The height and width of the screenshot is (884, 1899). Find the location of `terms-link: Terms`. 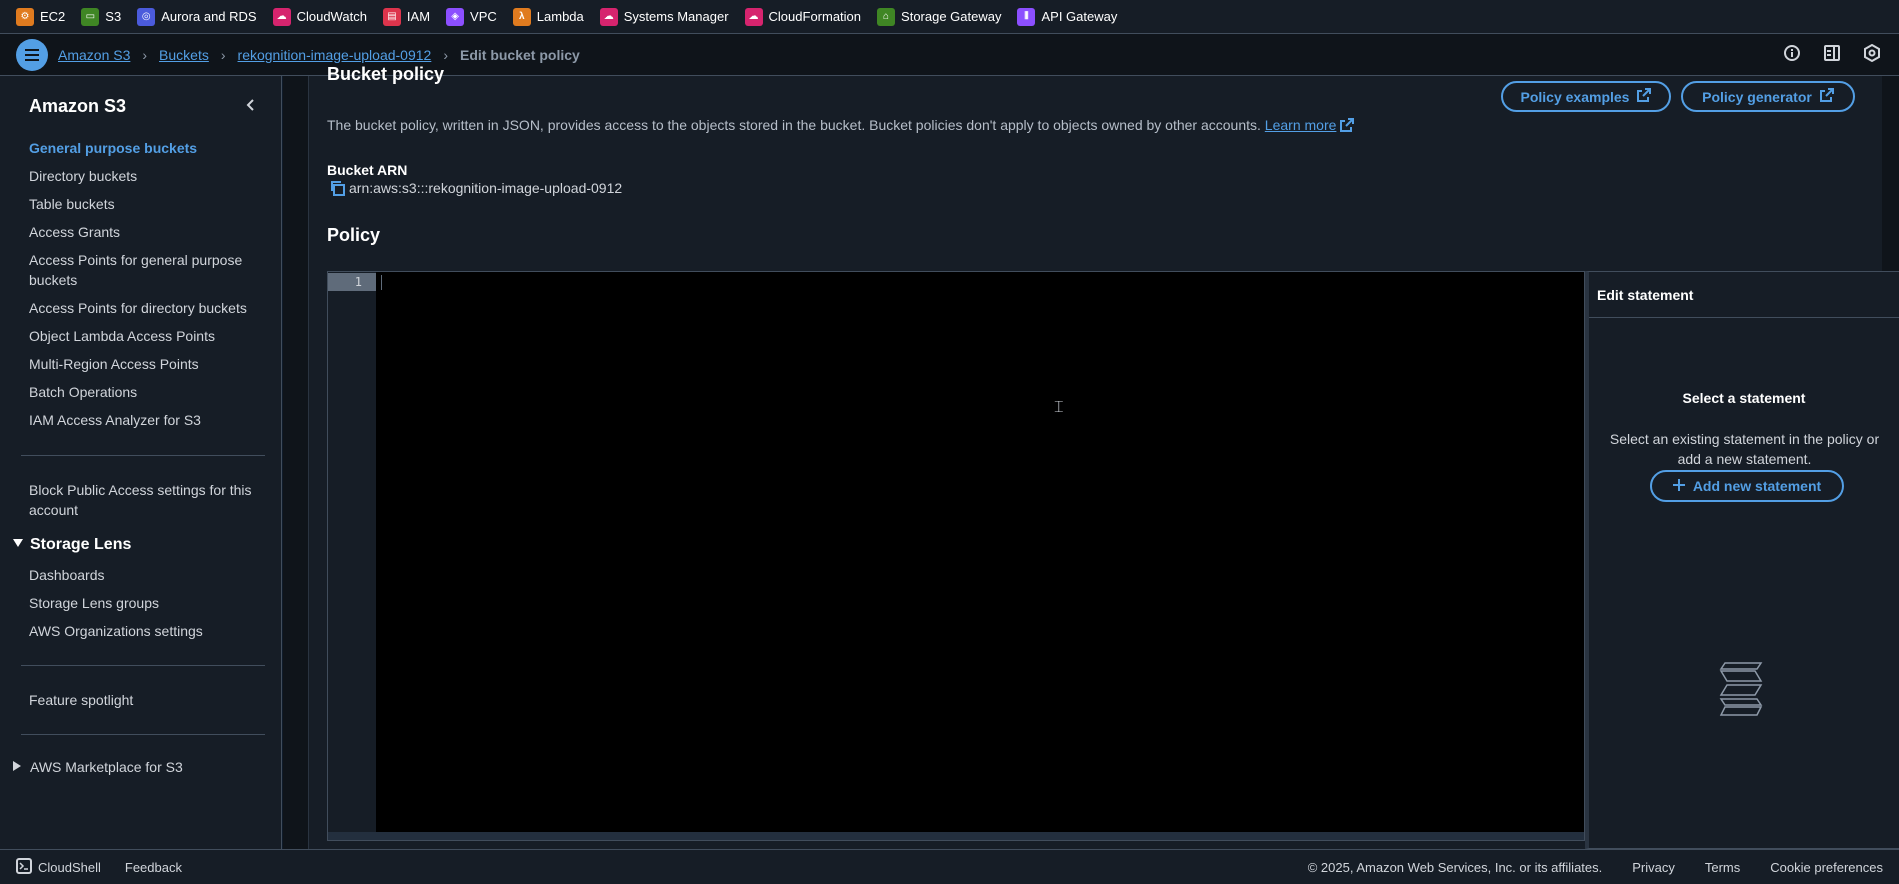

terms-link: Terms is located at coordinates (1722, 867).